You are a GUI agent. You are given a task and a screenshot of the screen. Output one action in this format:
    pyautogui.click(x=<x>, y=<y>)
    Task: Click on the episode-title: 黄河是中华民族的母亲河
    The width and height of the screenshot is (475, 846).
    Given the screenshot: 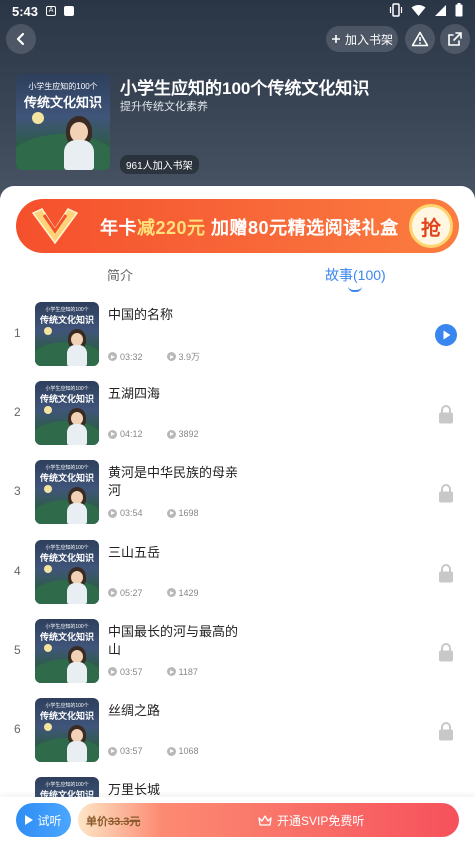 What is the action you would take?
    pyautogui.click(x=173, y=482)
    